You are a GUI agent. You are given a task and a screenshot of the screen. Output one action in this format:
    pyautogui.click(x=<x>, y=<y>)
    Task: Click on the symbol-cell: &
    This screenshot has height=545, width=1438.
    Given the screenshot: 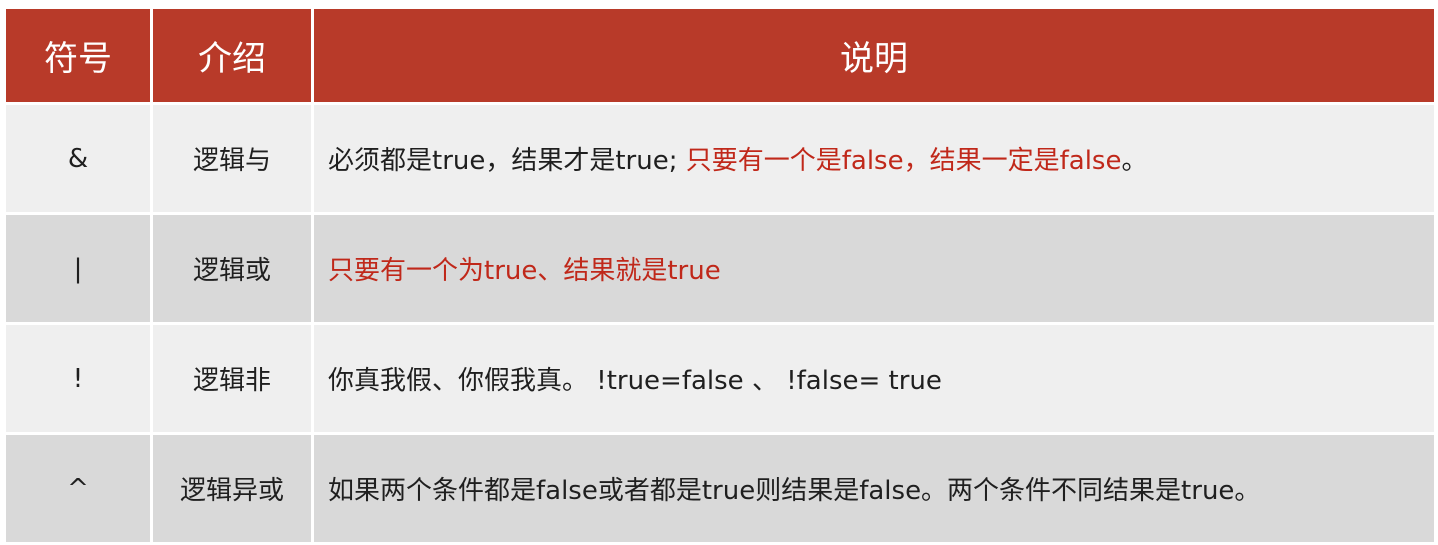 What is the action you would take?
    pyautogui.click(x=78, y=158)
    